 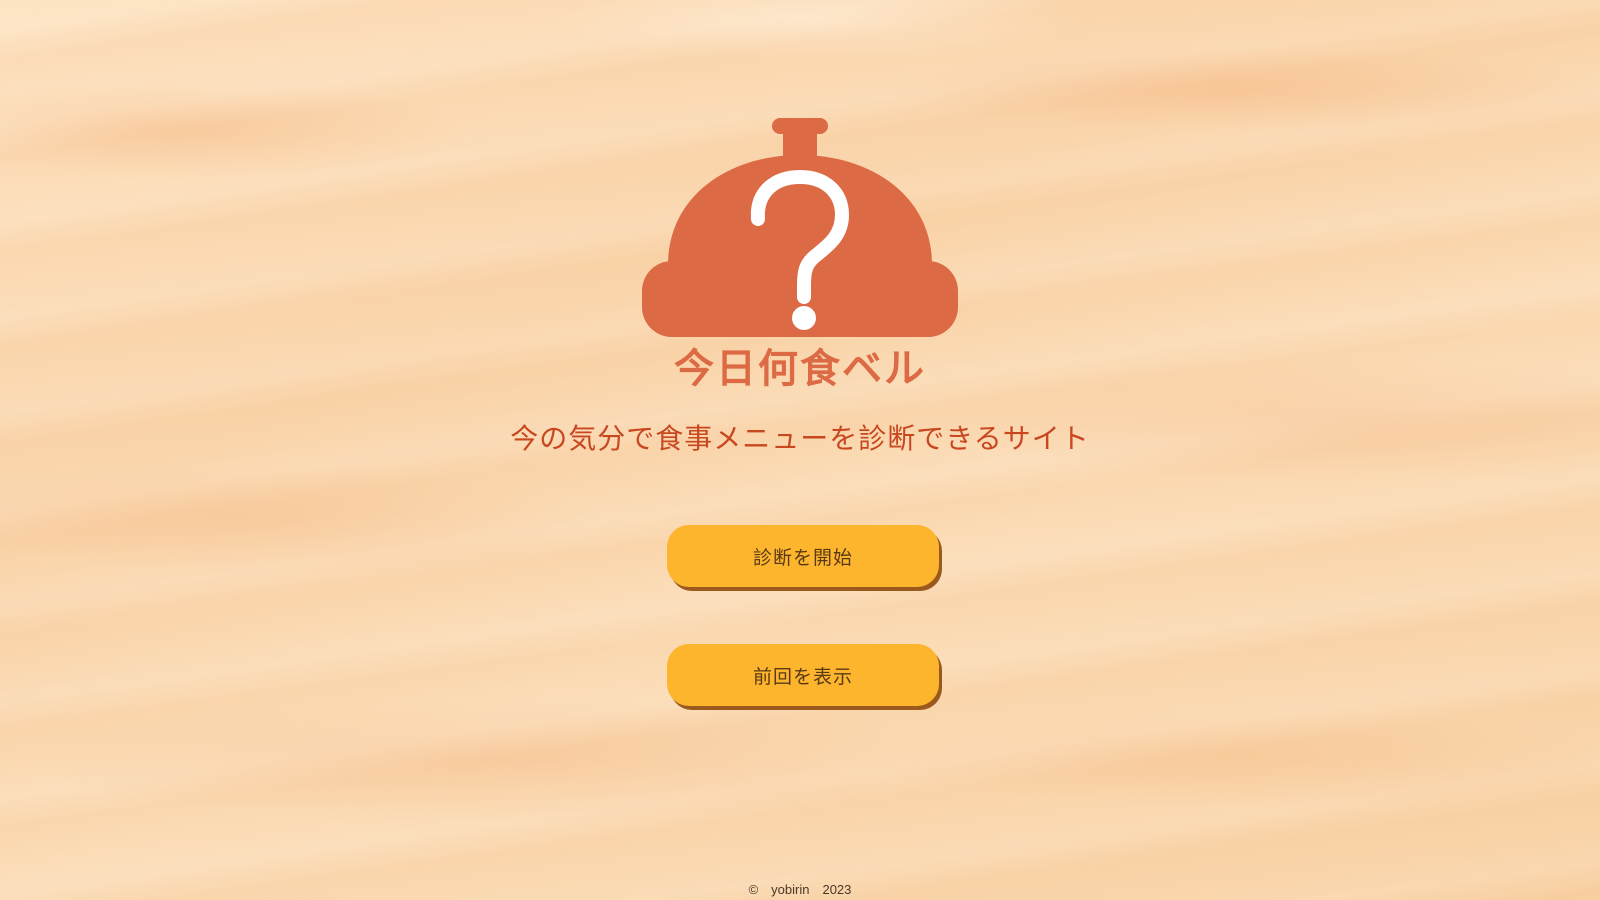 I want to click on footer-copyright: © yobirin 2023, so click(x=800, y=889).